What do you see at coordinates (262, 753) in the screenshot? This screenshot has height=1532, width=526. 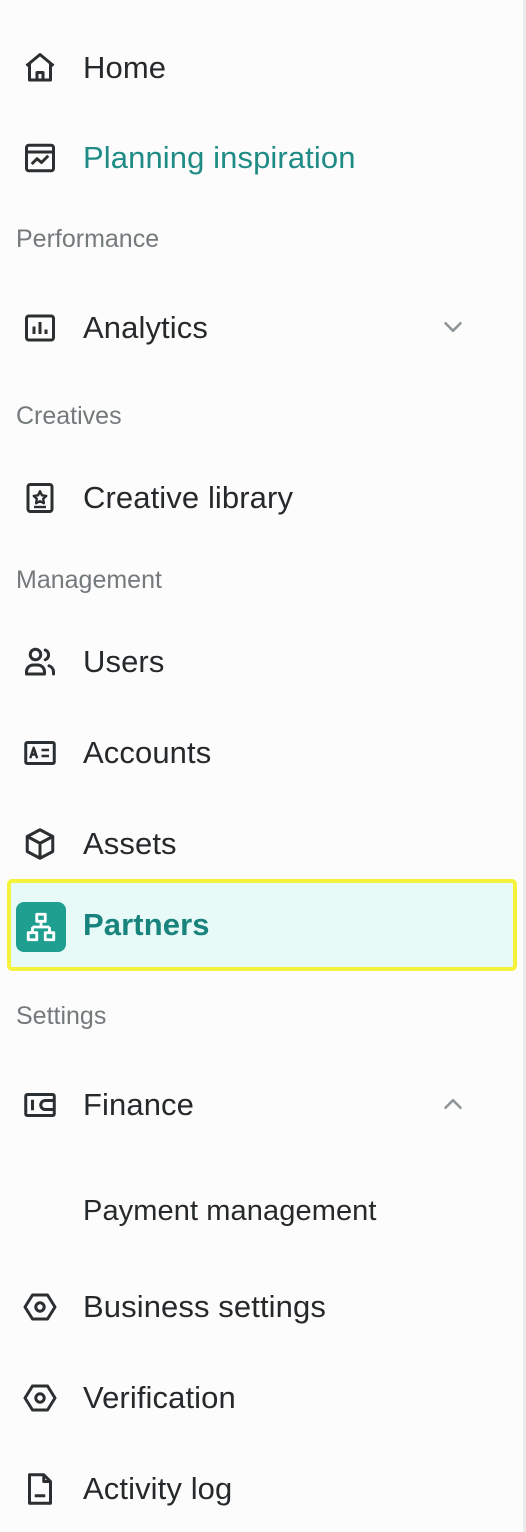 I see `sidebar-item-accounts: Accounts` at bounding box center [262, 753].